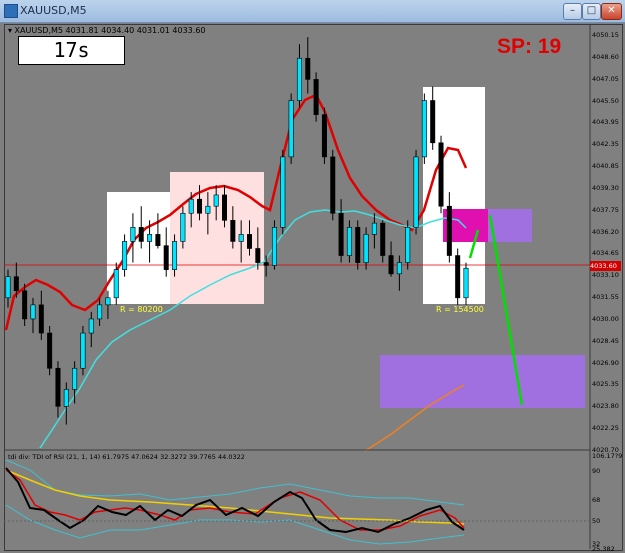  What do you see at coordinates (71, 50) in the screenshot?
I see `candle-timer: 17s` at bounding box center [71, 50].